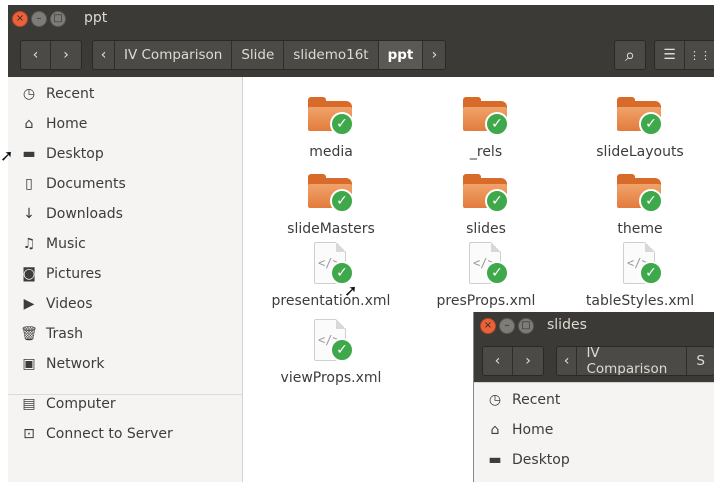 The height and width of the screenshot is (482, 714). What do you see at coordinates (331, 55) in the screenshot?
I see `breadcrumb-slidemo16t: slidemo16t` at bounding box center [331, 55].